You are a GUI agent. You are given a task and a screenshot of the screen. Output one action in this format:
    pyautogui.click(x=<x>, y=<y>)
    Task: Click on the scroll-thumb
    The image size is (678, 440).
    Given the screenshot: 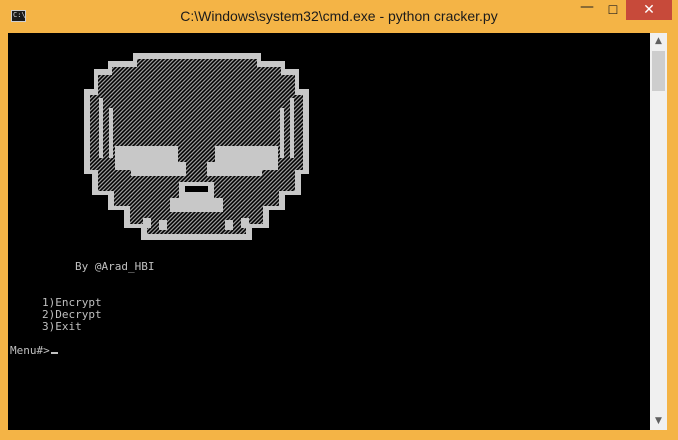 What is the action you would take?
    pyautogui.click(x=658, y=71)
    